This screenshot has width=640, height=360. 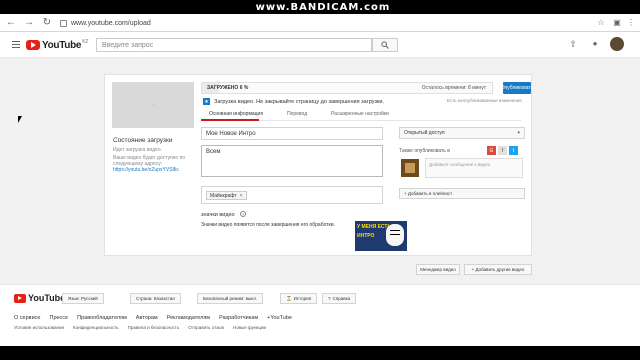 I want to click on safe-mode-button: Безопасный режим: выкл., so click(x=230, y=298).